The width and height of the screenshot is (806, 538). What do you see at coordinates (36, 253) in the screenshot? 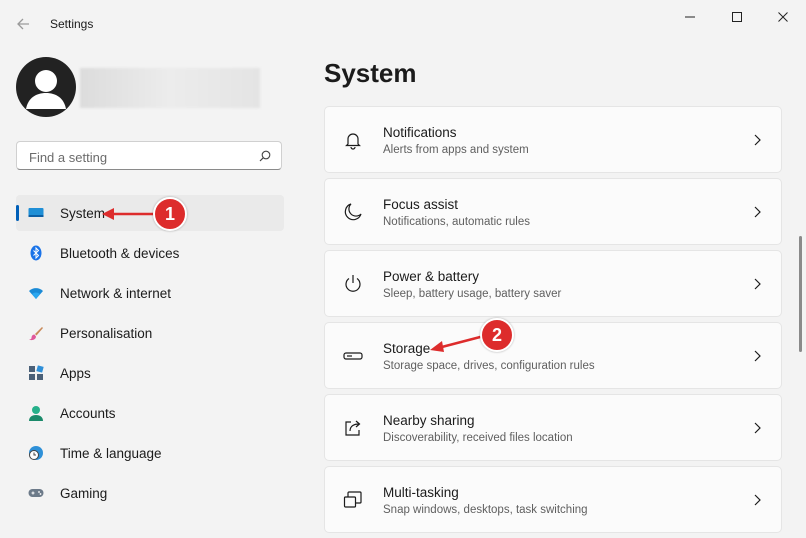
I see `bluetooth-icon` at bounding box center [36, 253].